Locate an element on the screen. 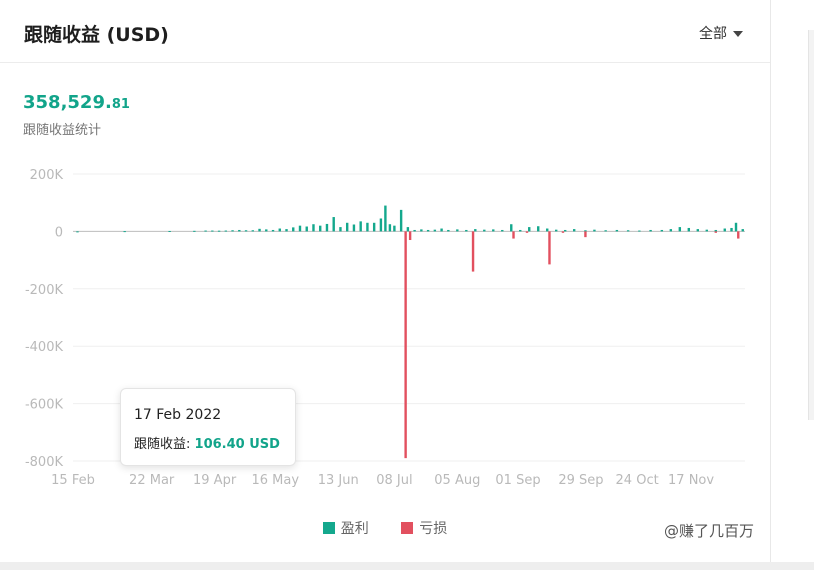 This screenshot has height=570, width=814. tooltip-value: 106.40 USD is located at coordinates (237, 444).